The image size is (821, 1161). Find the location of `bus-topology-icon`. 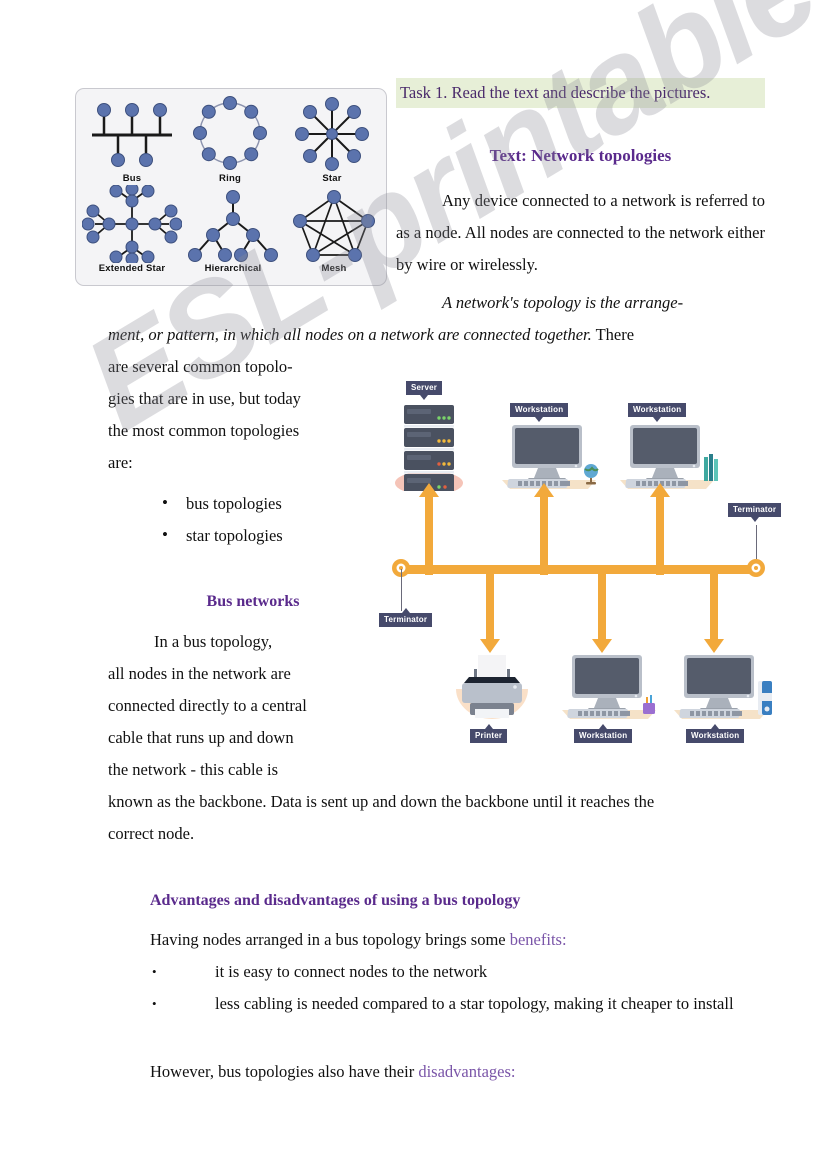

bus-topology-icon is located at coordinates (132, 135).